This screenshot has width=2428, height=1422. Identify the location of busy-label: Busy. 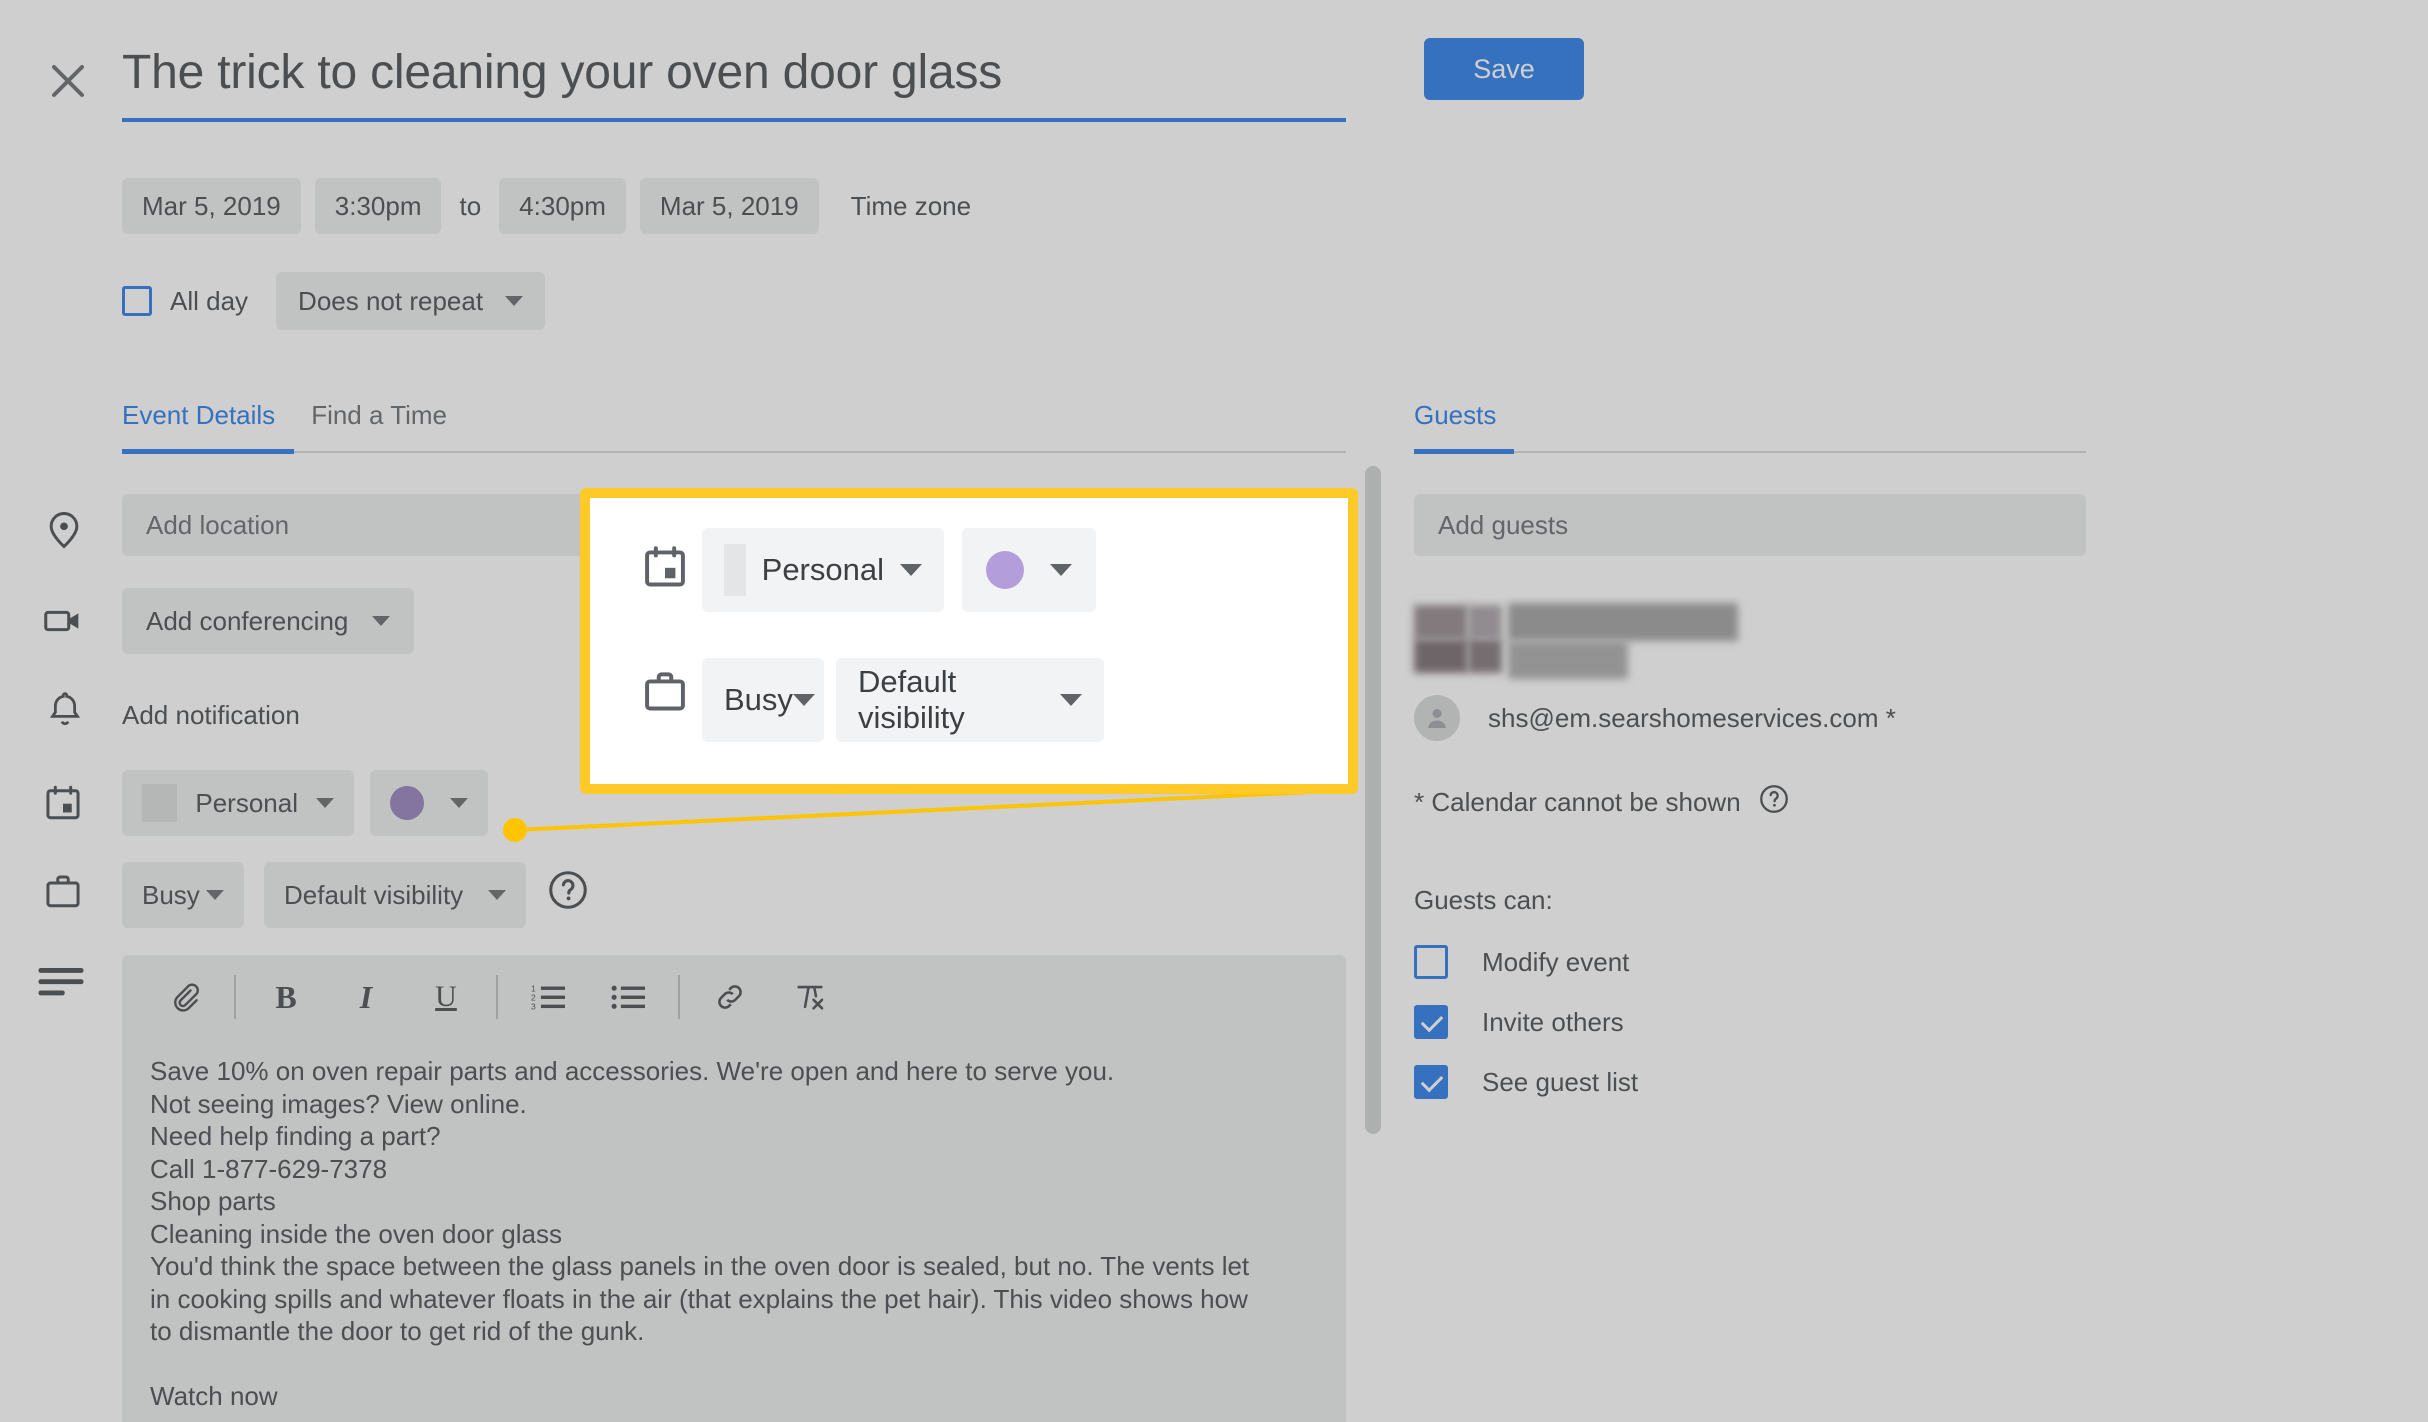
(171, 894).